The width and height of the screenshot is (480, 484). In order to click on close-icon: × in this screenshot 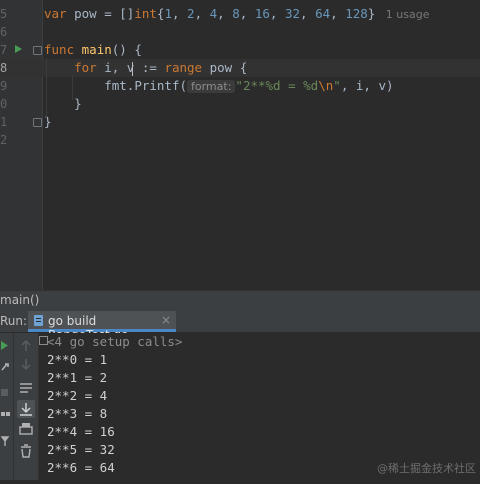, I will do `click(166, 320)`.